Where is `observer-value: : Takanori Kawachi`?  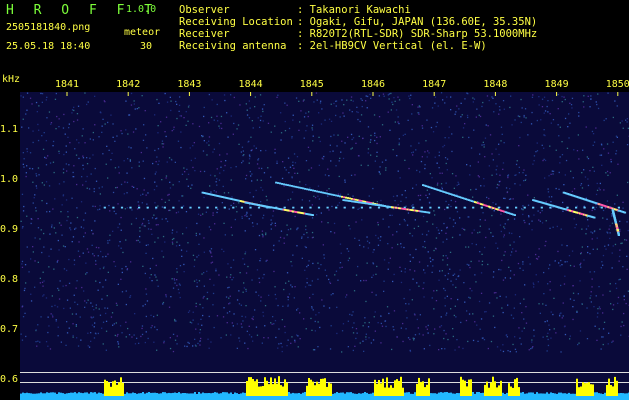
observer-value: : Takanori Kawachi is located at coordinates (354, 10).